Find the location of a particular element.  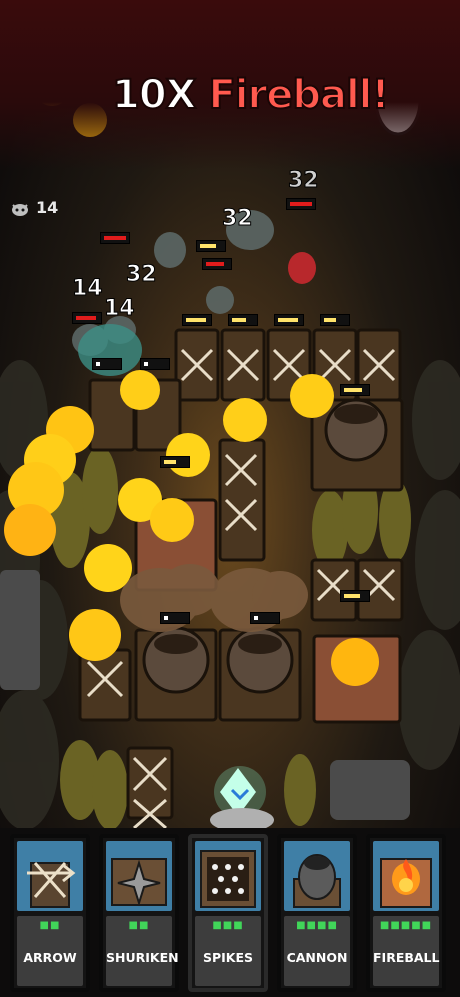

card-arrow: ■■ ARROW is located at coordinates (50, 913).